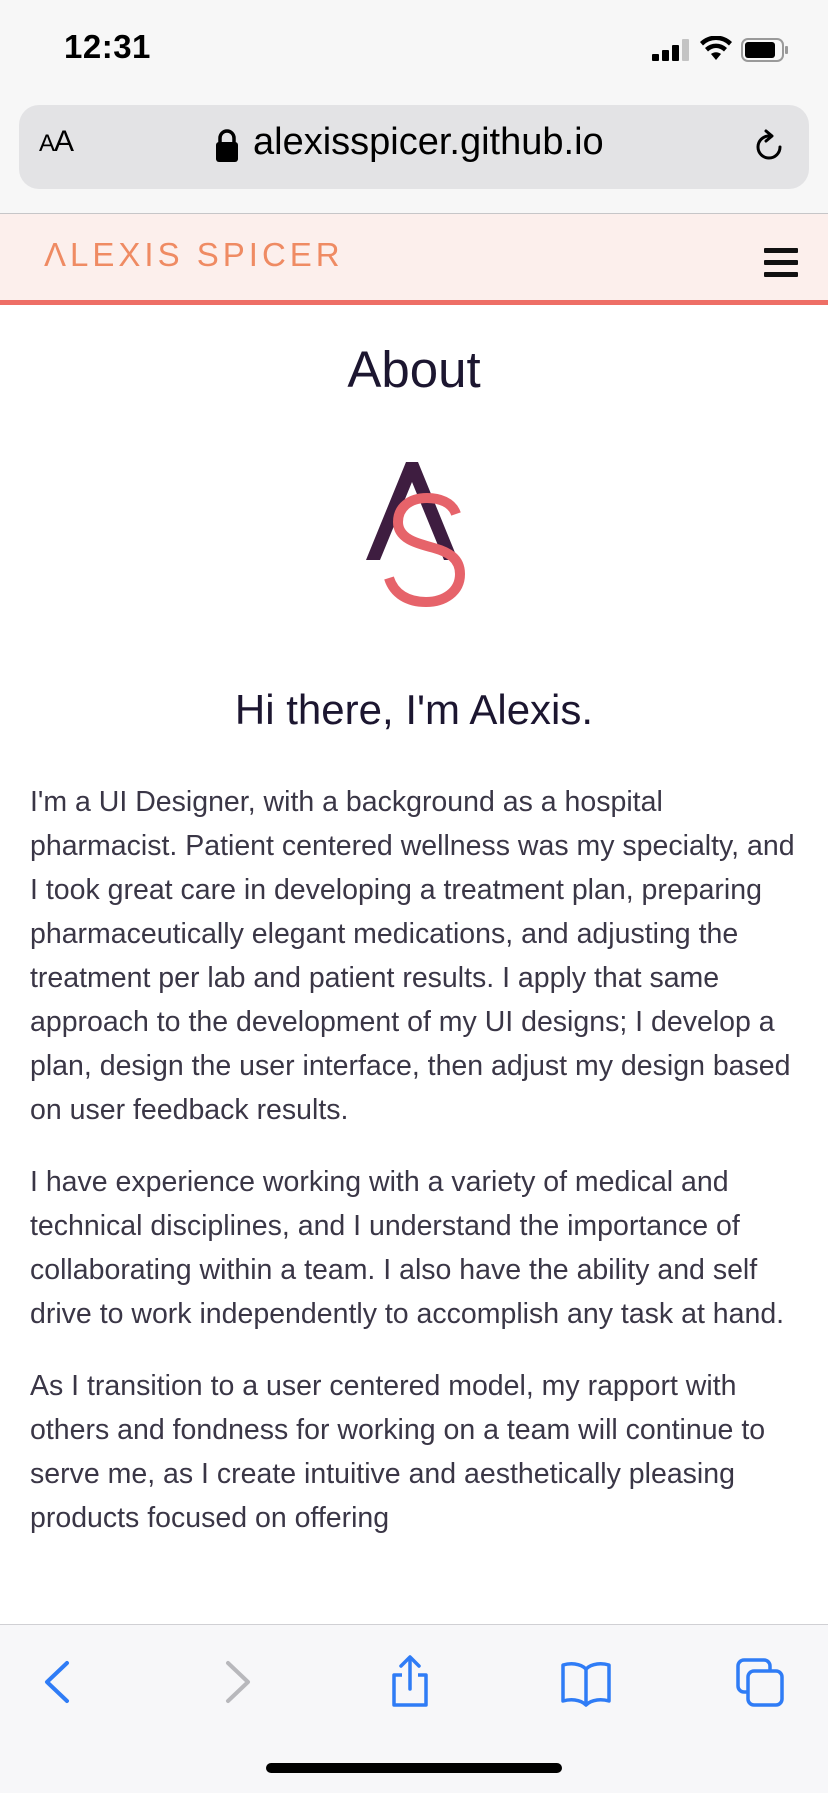 This screenshot has width=828, height=1793. What do you see at coordinates (769, 147) in the screenshot?
I see `reload-icon` at bounding box center [769, 147].